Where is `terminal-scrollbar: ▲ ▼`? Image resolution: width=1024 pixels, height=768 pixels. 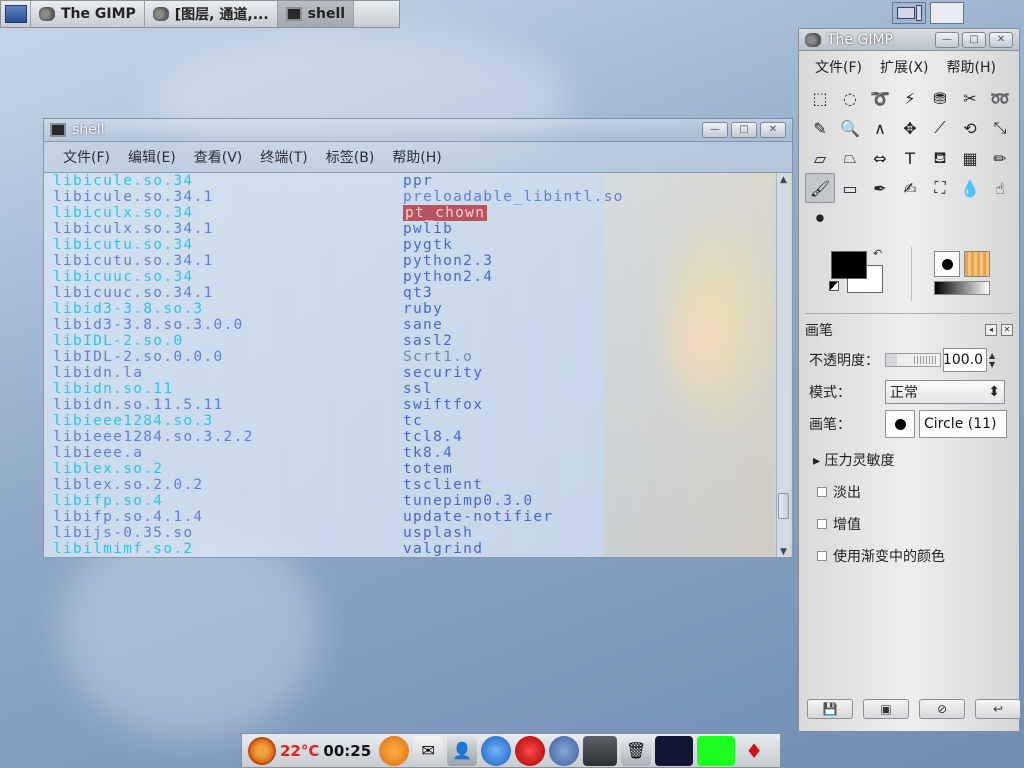
terminal-scrollbar: ▲ ▼ is located at coordinates (783, 365).